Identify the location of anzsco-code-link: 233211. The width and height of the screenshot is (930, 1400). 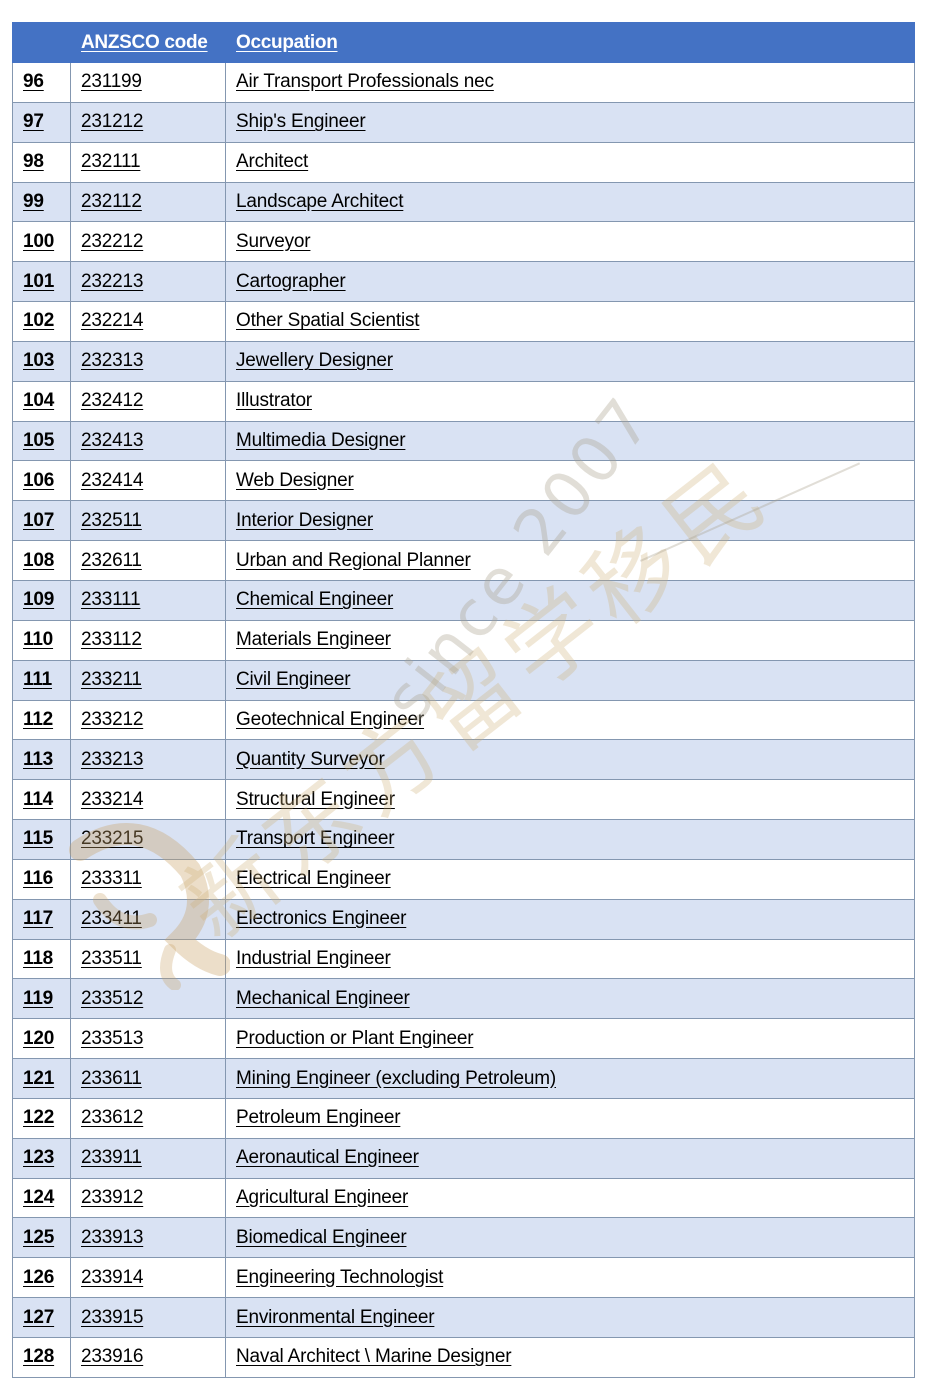
(148, 680).